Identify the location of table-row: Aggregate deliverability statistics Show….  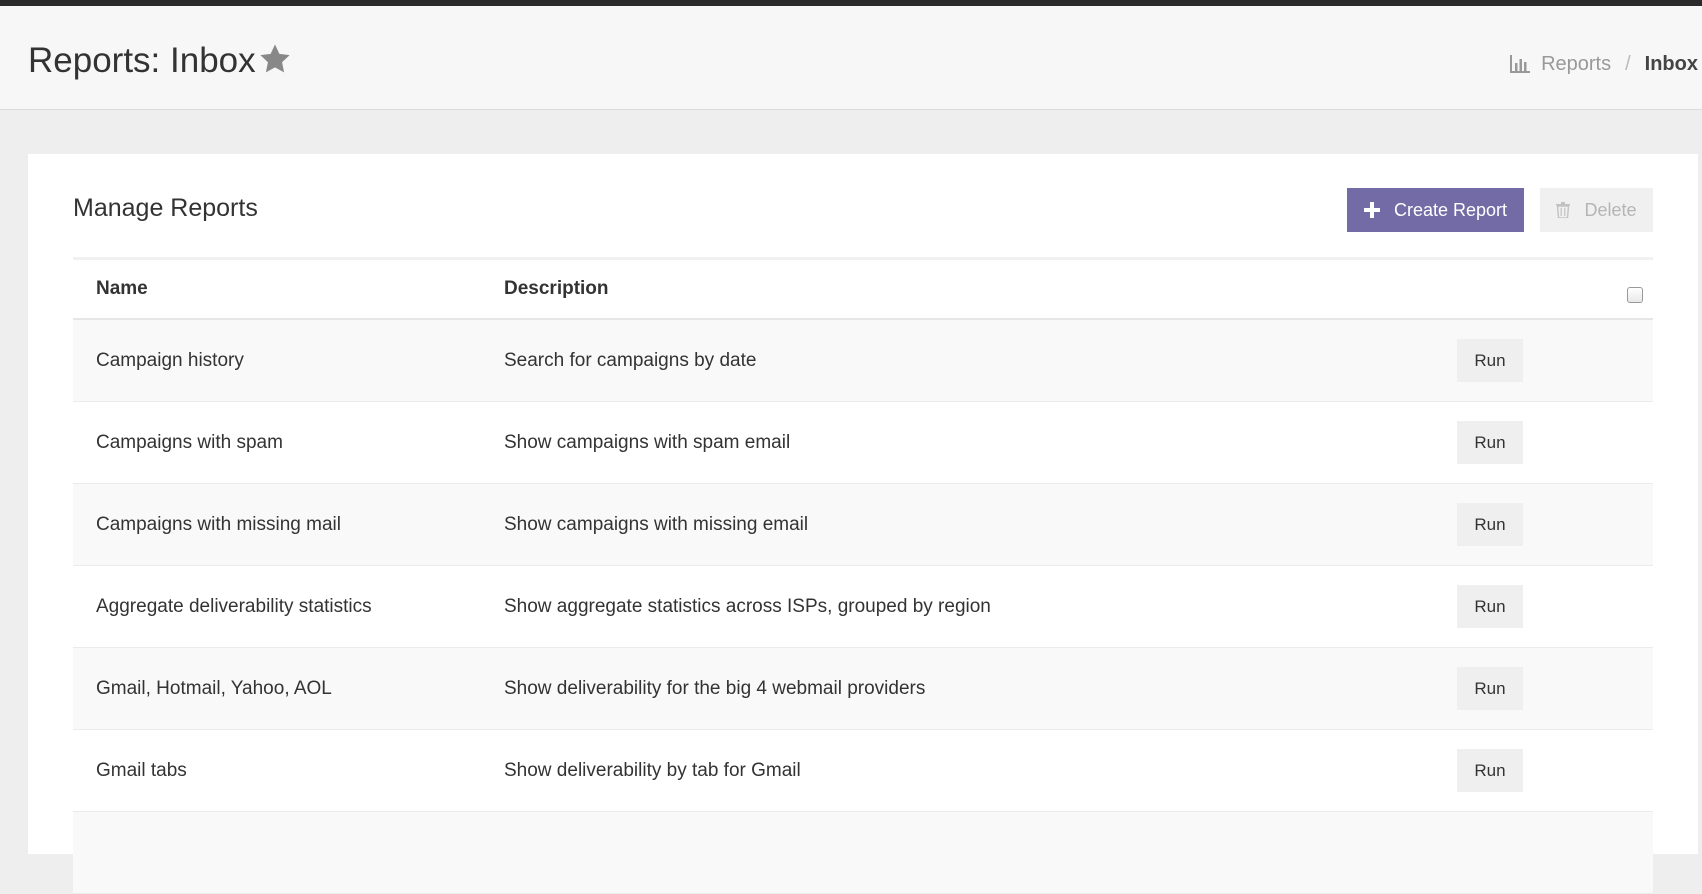
(863, 607).